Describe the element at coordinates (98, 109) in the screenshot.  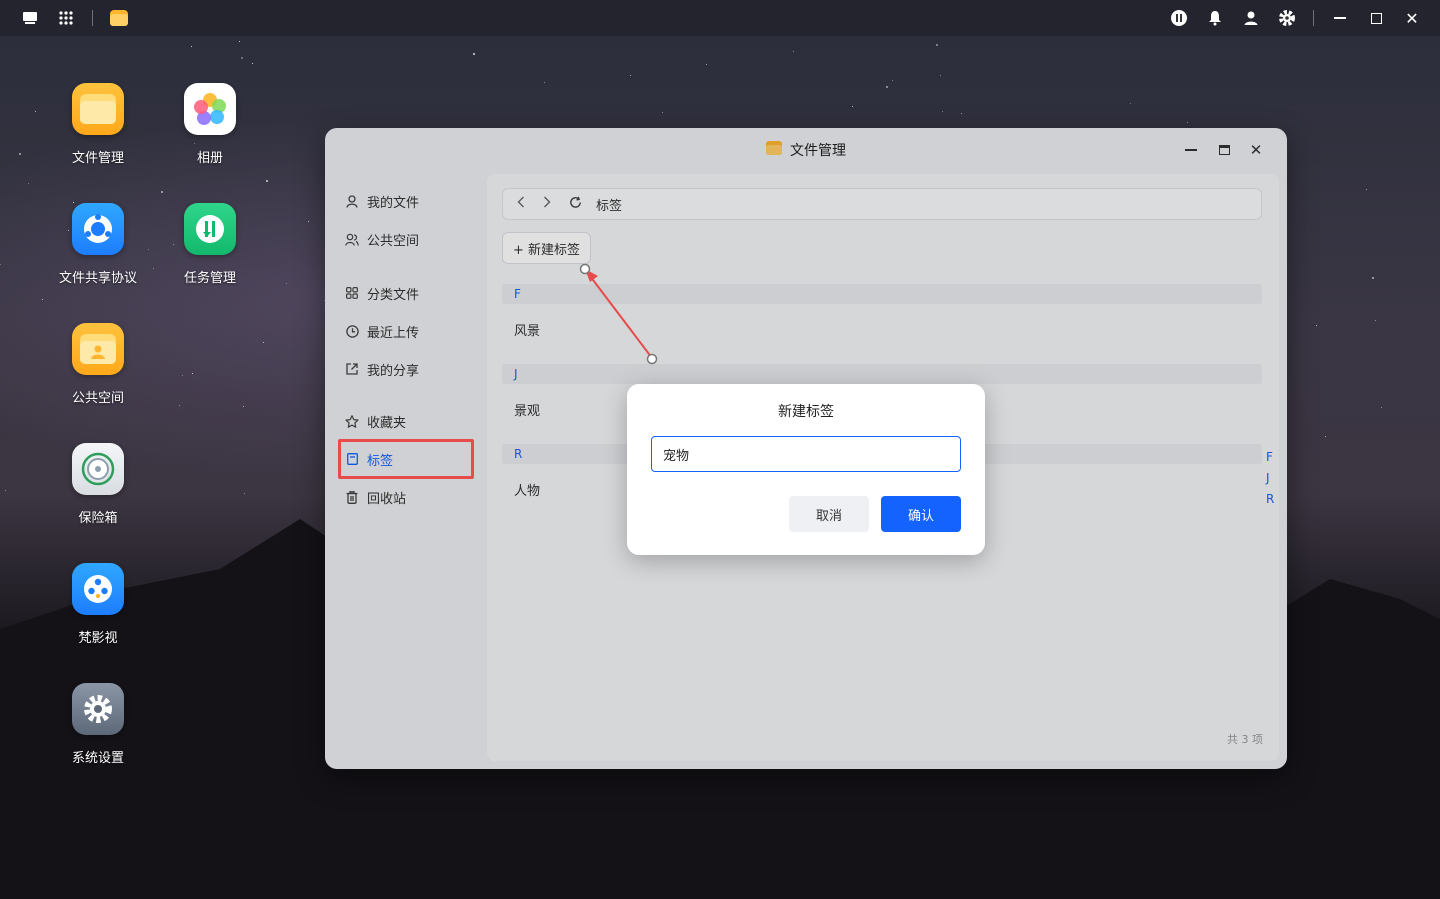
I see `folder-icon` at that location.